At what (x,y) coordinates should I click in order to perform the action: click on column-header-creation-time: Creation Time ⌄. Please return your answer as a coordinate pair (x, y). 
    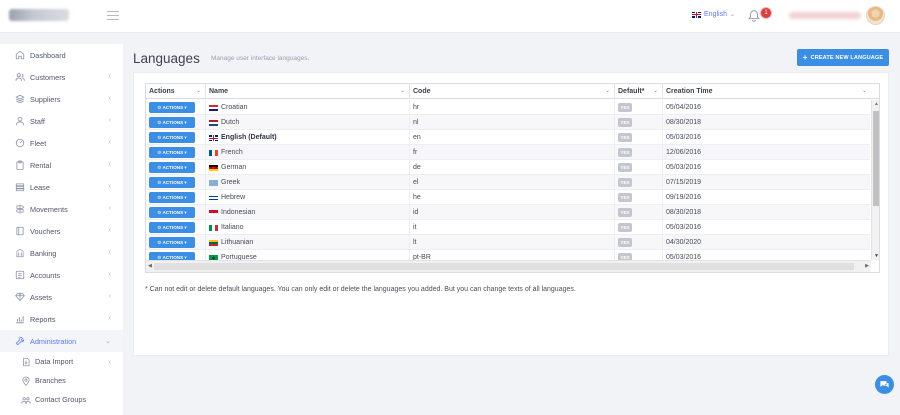
    Looking at the image, I should click on (771, 91).